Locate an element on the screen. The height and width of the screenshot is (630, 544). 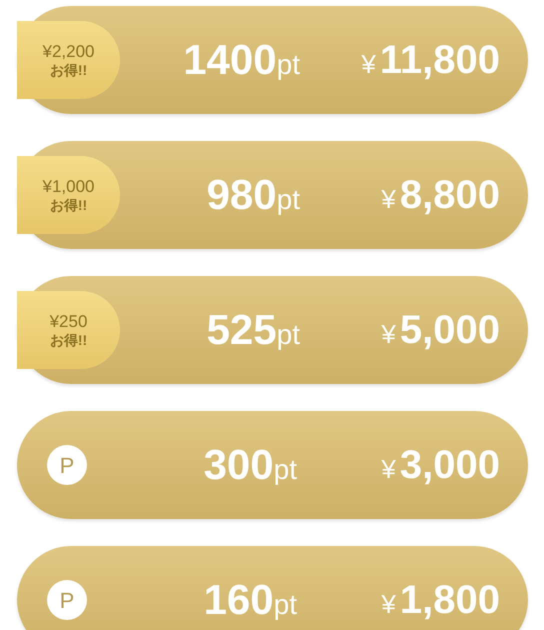
price: 3,000 is located at coordinates (450, 465).